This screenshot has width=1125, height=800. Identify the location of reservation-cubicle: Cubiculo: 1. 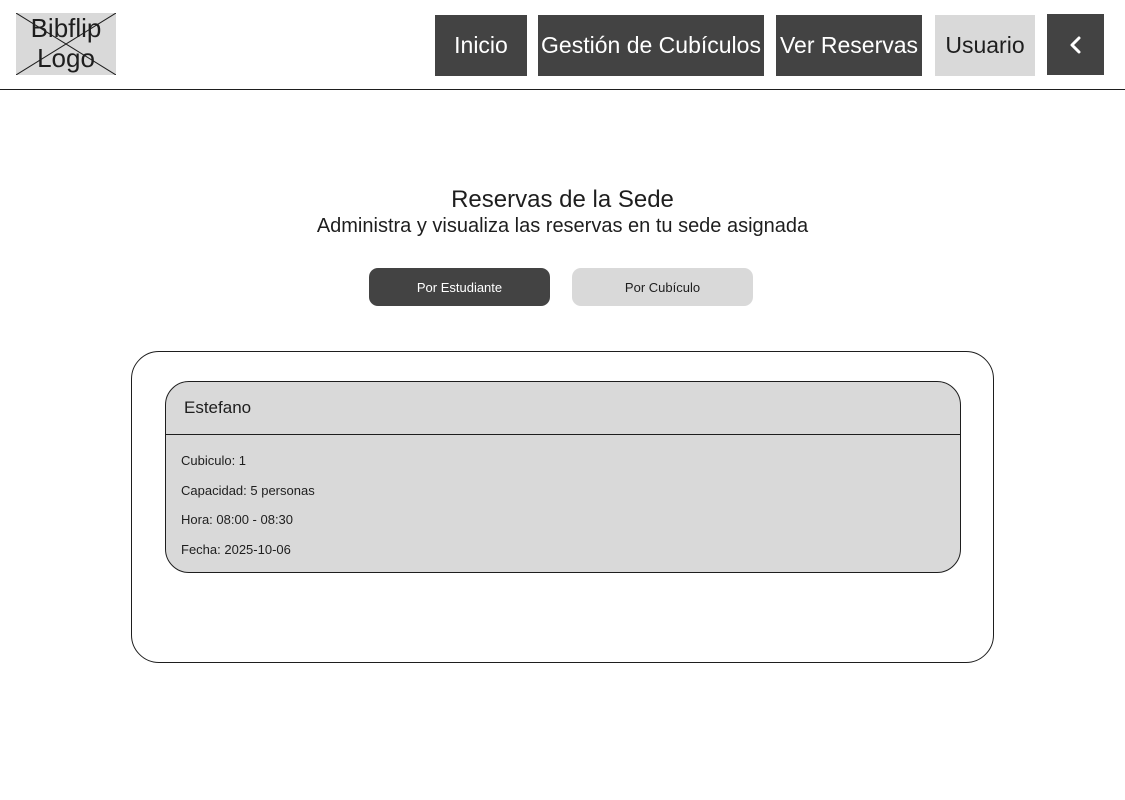
(214, 460).